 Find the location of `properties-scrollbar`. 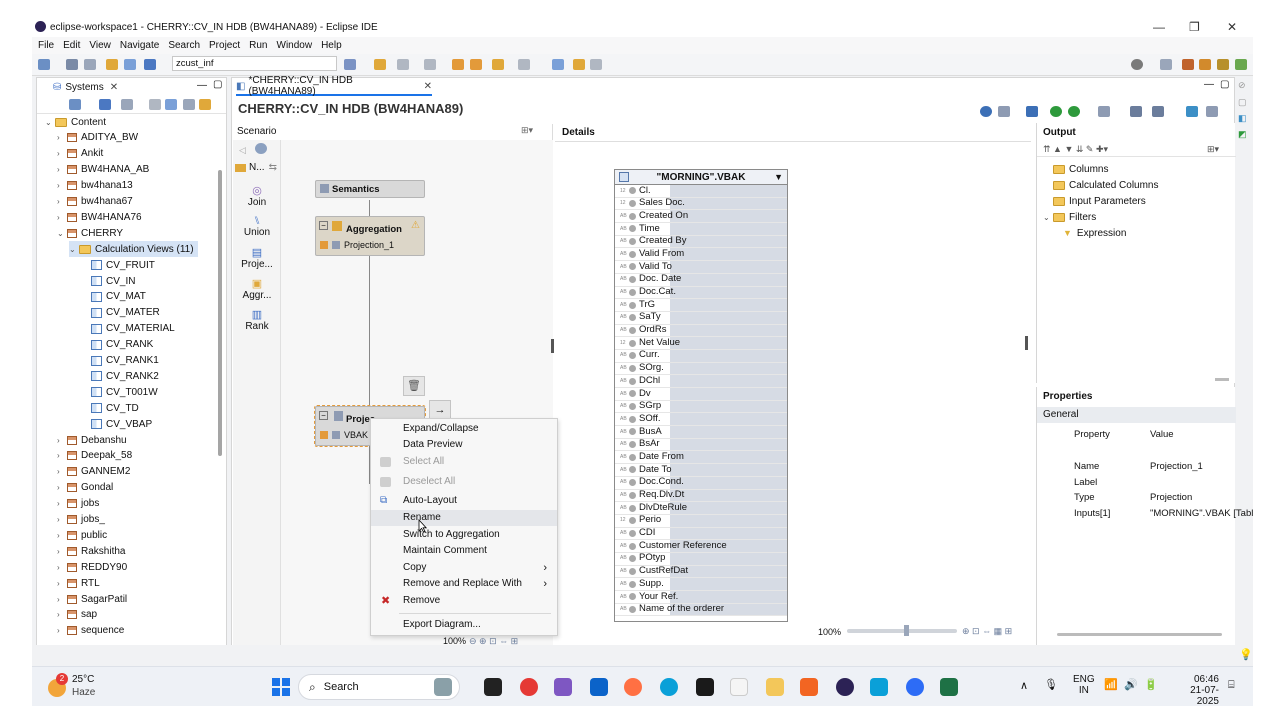

properties-scrollbar is located at coordinates (1139, 634).